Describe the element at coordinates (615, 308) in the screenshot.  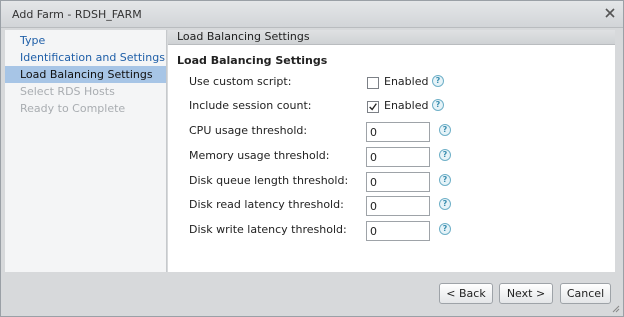
I see `resize-grip-icon` at that location.